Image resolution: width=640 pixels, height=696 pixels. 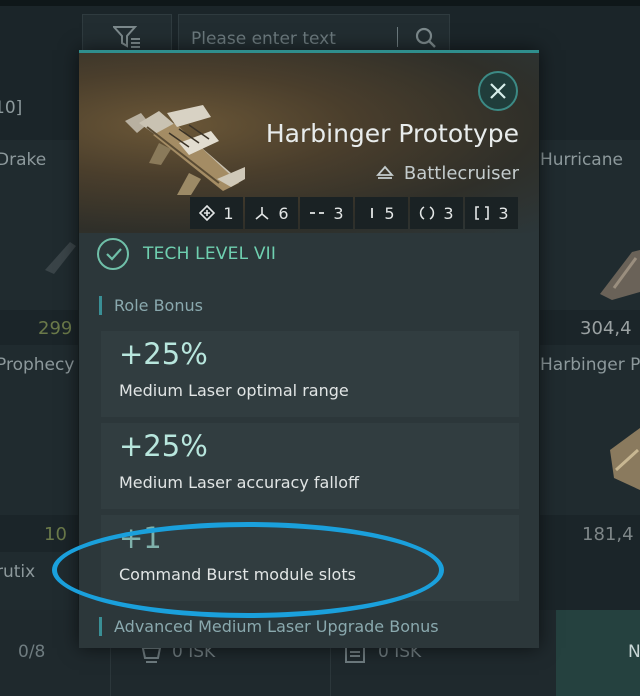 I want to click on drone-icon, so click(x=207, y=213).